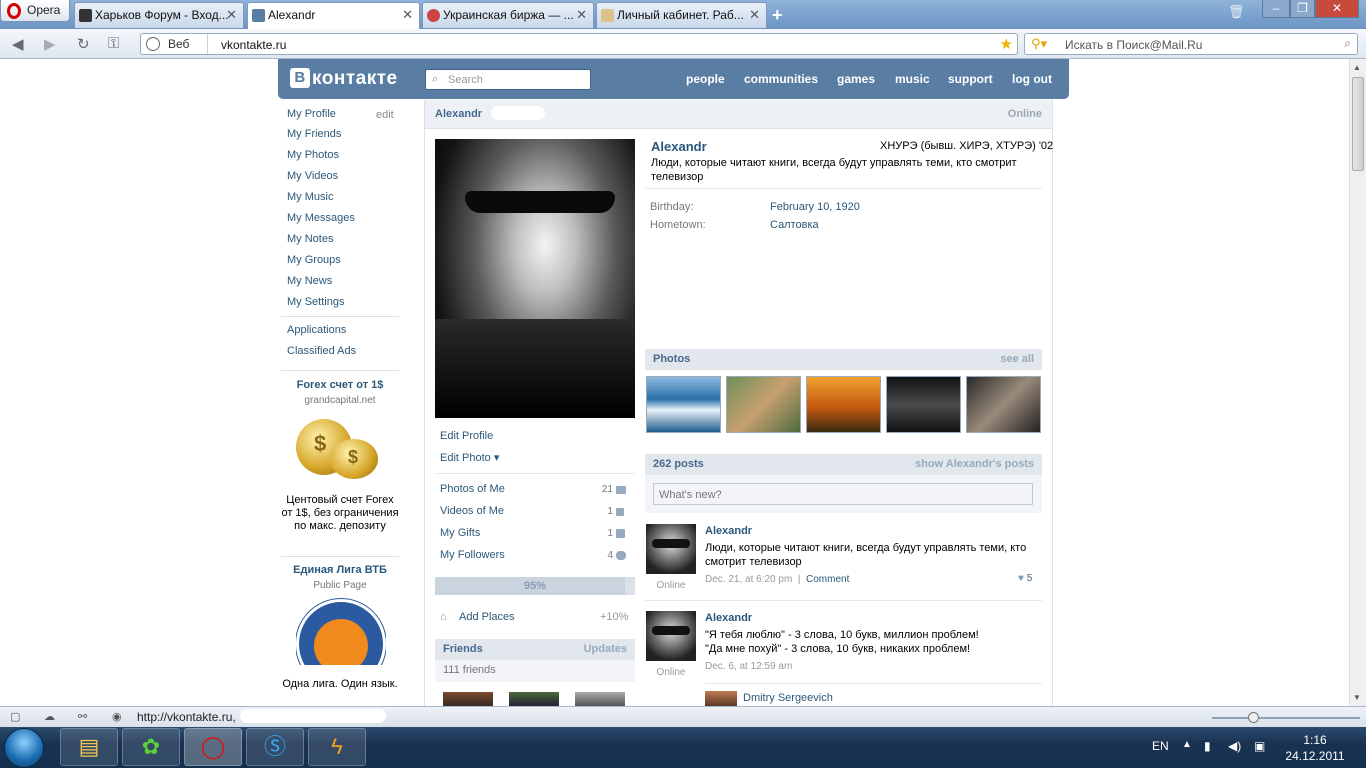  Describe the element at coordinates (794, 225) in the screenshot. I see `hometown-value: Салтовка` at that location.